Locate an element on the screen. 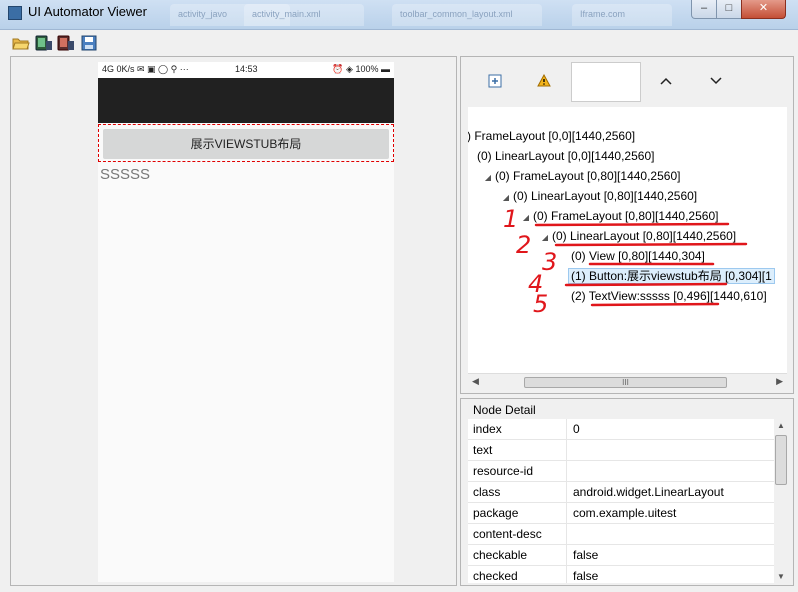  viewstub-button: 展示VIEWSTUB布局 is located at coordinates (246, 144).